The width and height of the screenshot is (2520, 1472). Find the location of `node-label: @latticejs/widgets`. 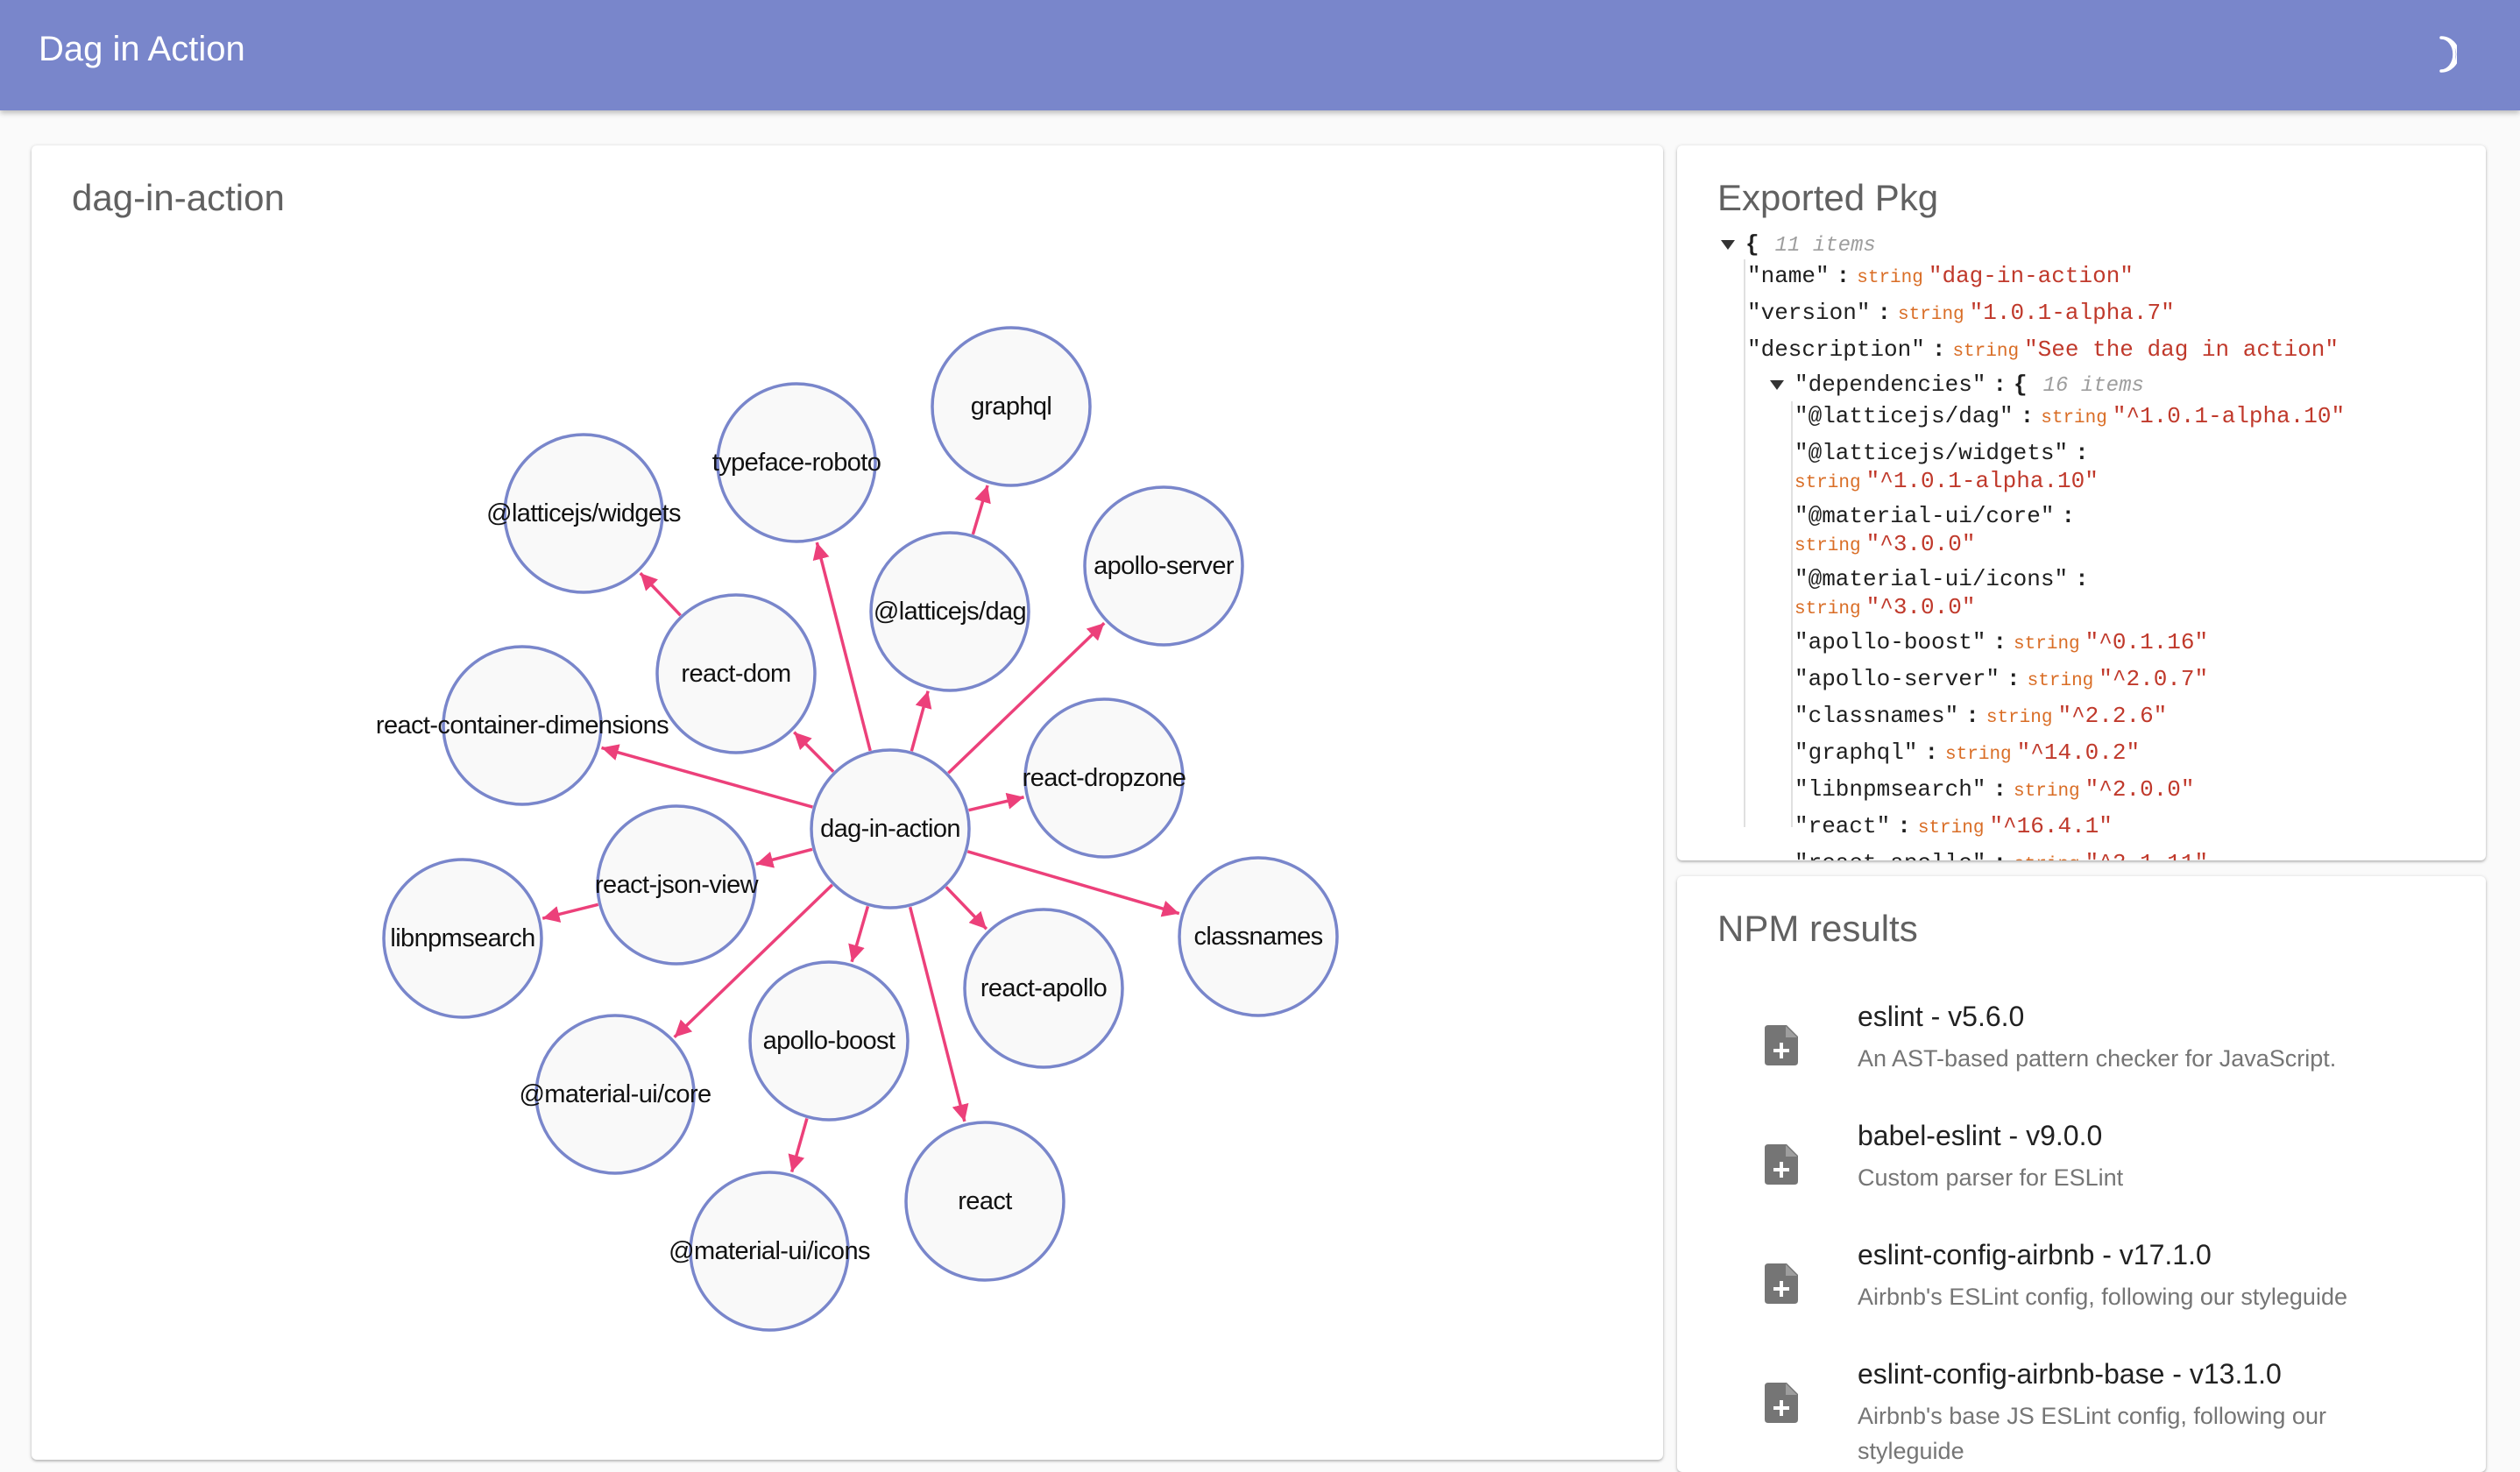

node-label: @latticejs/widgets is located at coordinates (583, 513).